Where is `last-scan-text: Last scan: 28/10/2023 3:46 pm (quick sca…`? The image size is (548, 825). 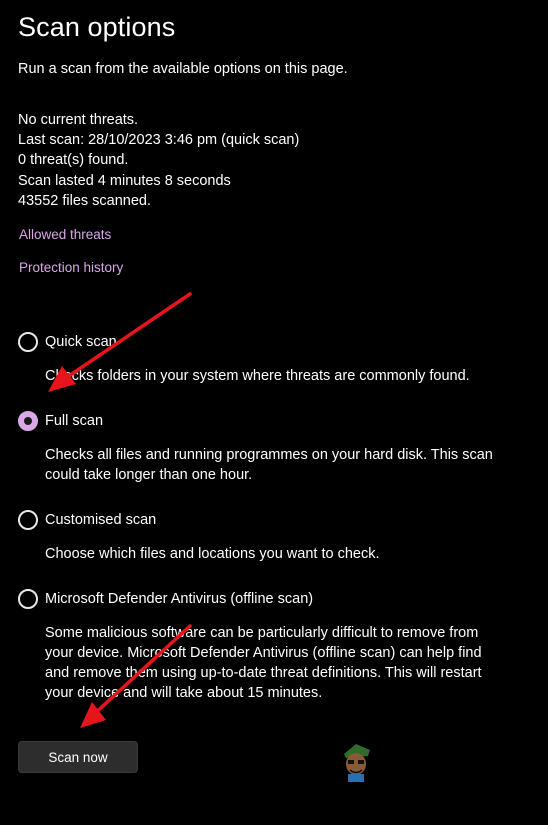 last-scan-text: Last scan: 28/10/2023 3:46 pm (quick sca… is located at coordinates (159, 140).